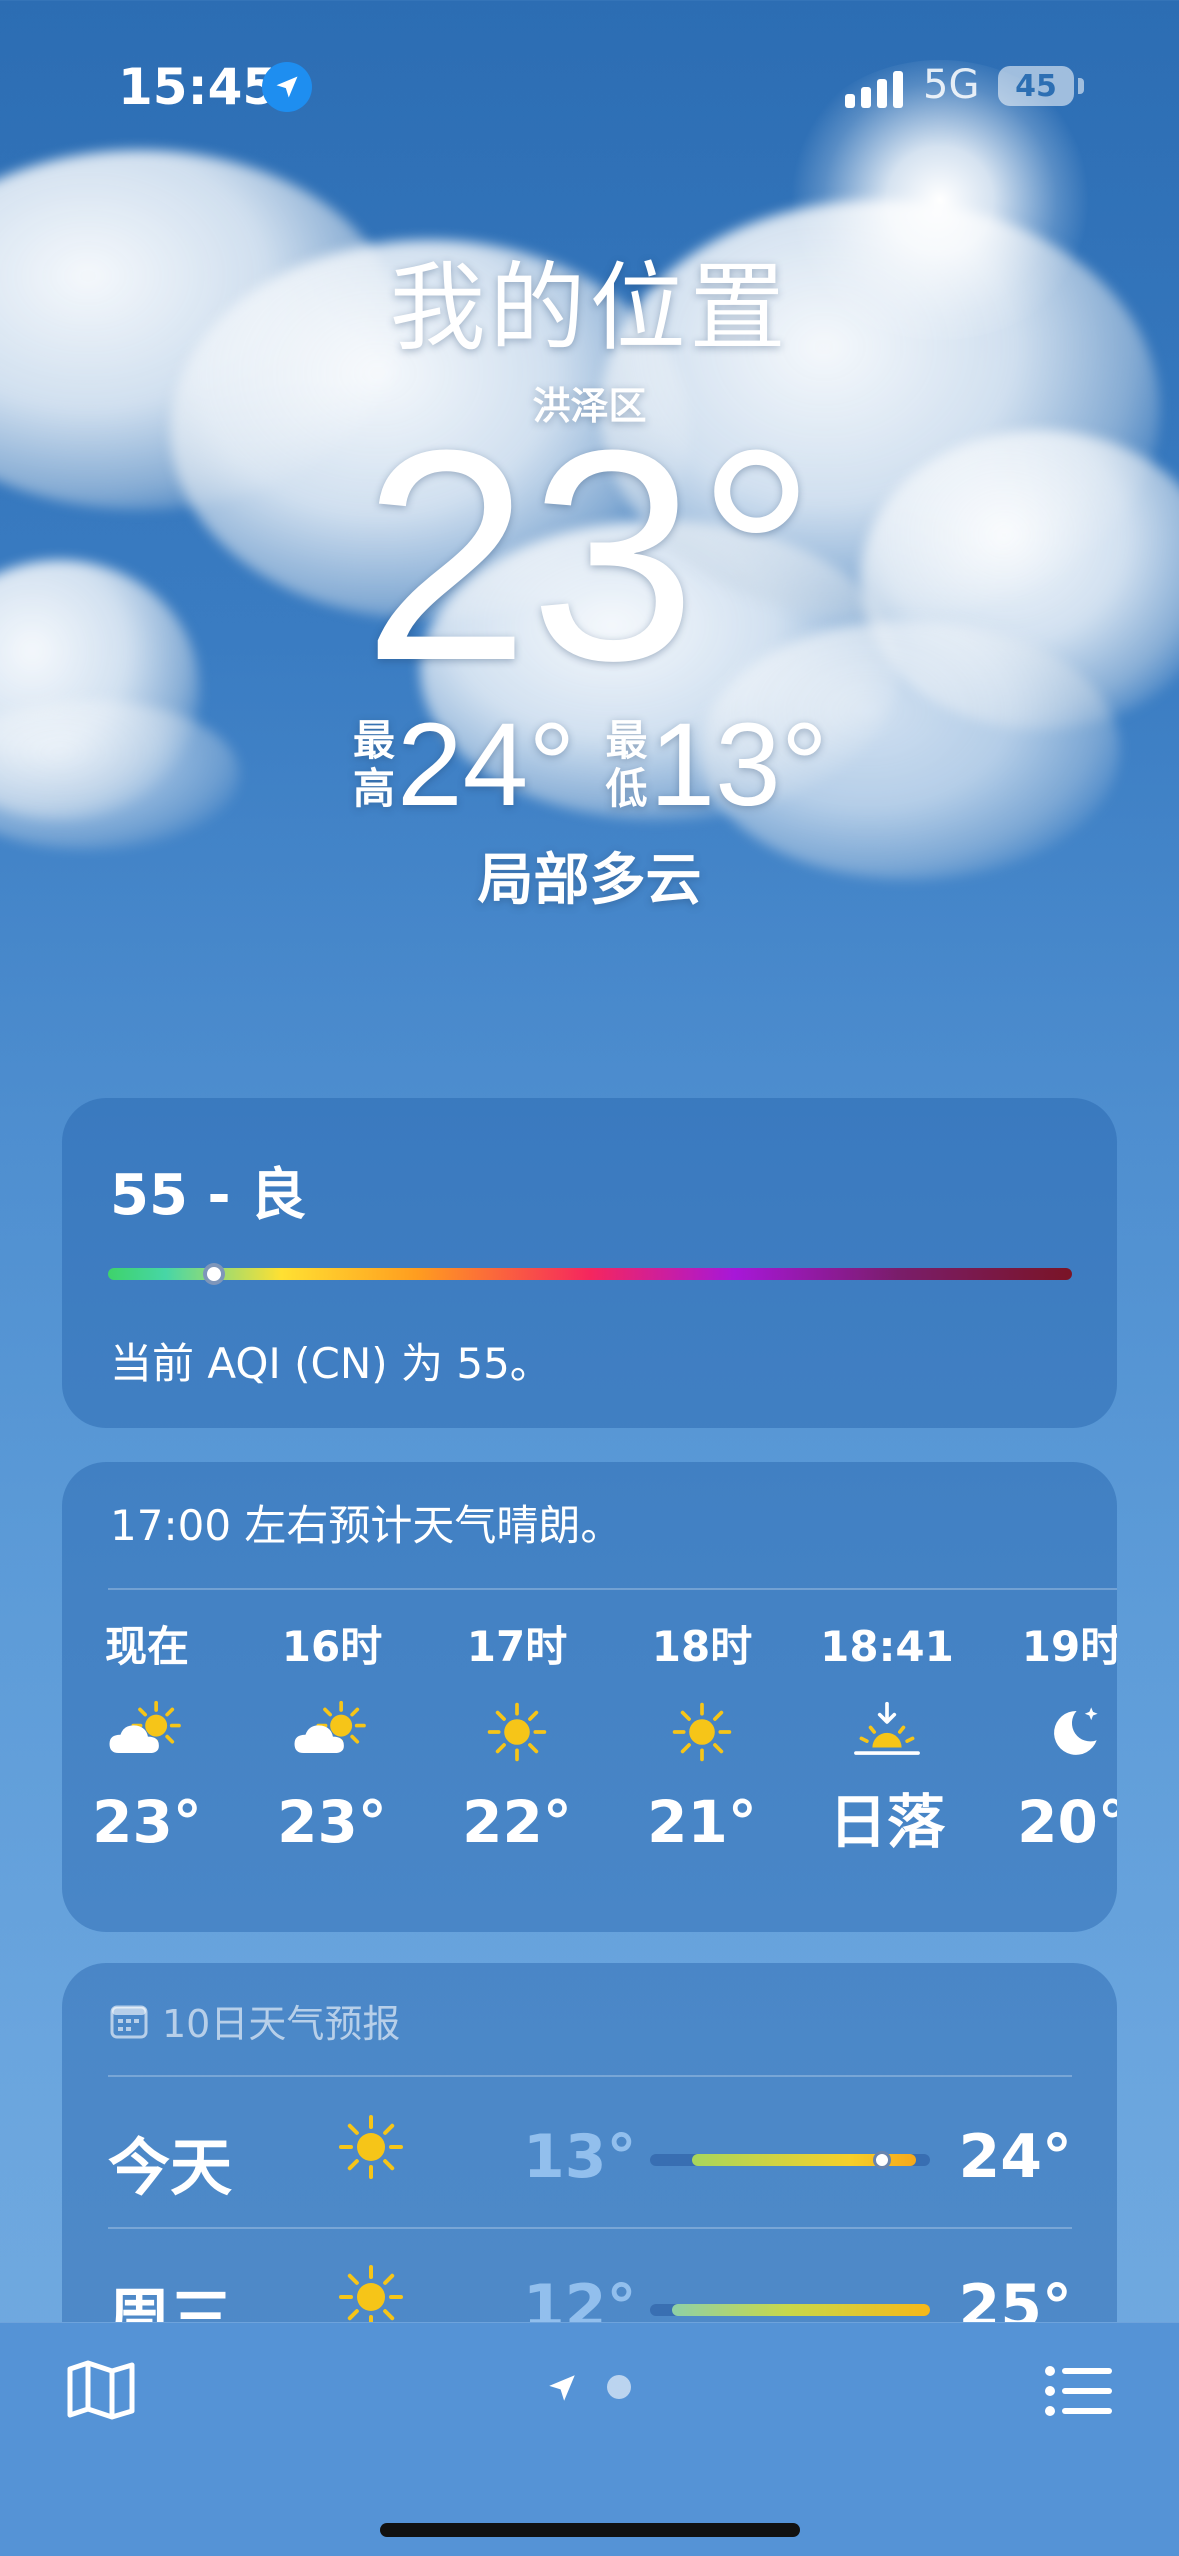  I want to click on hourly-time: 16时, so click(332, 1646).